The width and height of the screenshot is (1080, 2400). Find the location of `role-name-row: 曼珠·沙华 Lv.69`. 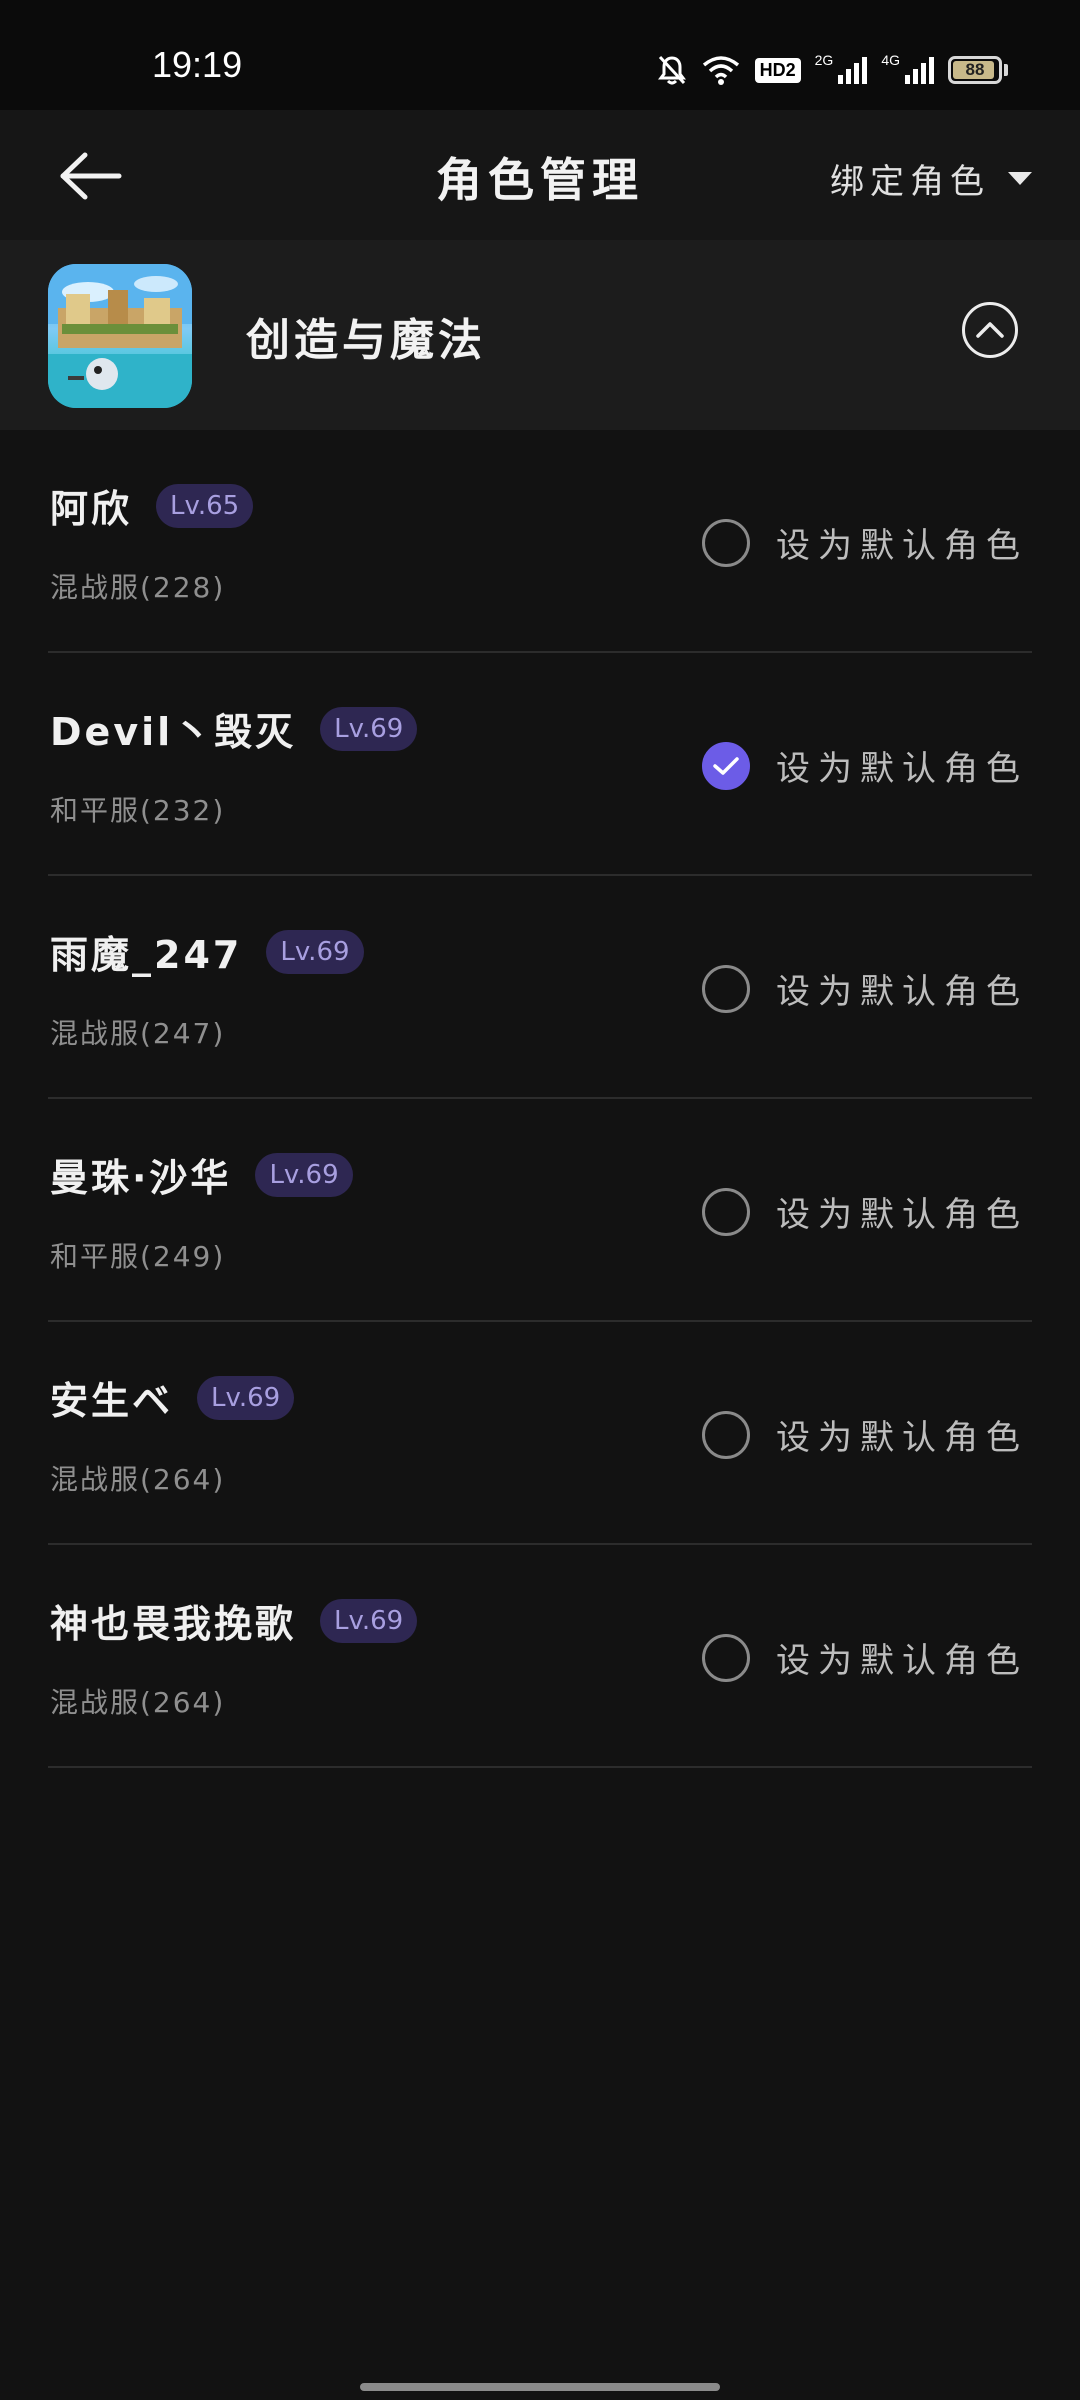

role-name-row: 曼珠·沙华 Lv.69 is located at coordinates (201, 1174).